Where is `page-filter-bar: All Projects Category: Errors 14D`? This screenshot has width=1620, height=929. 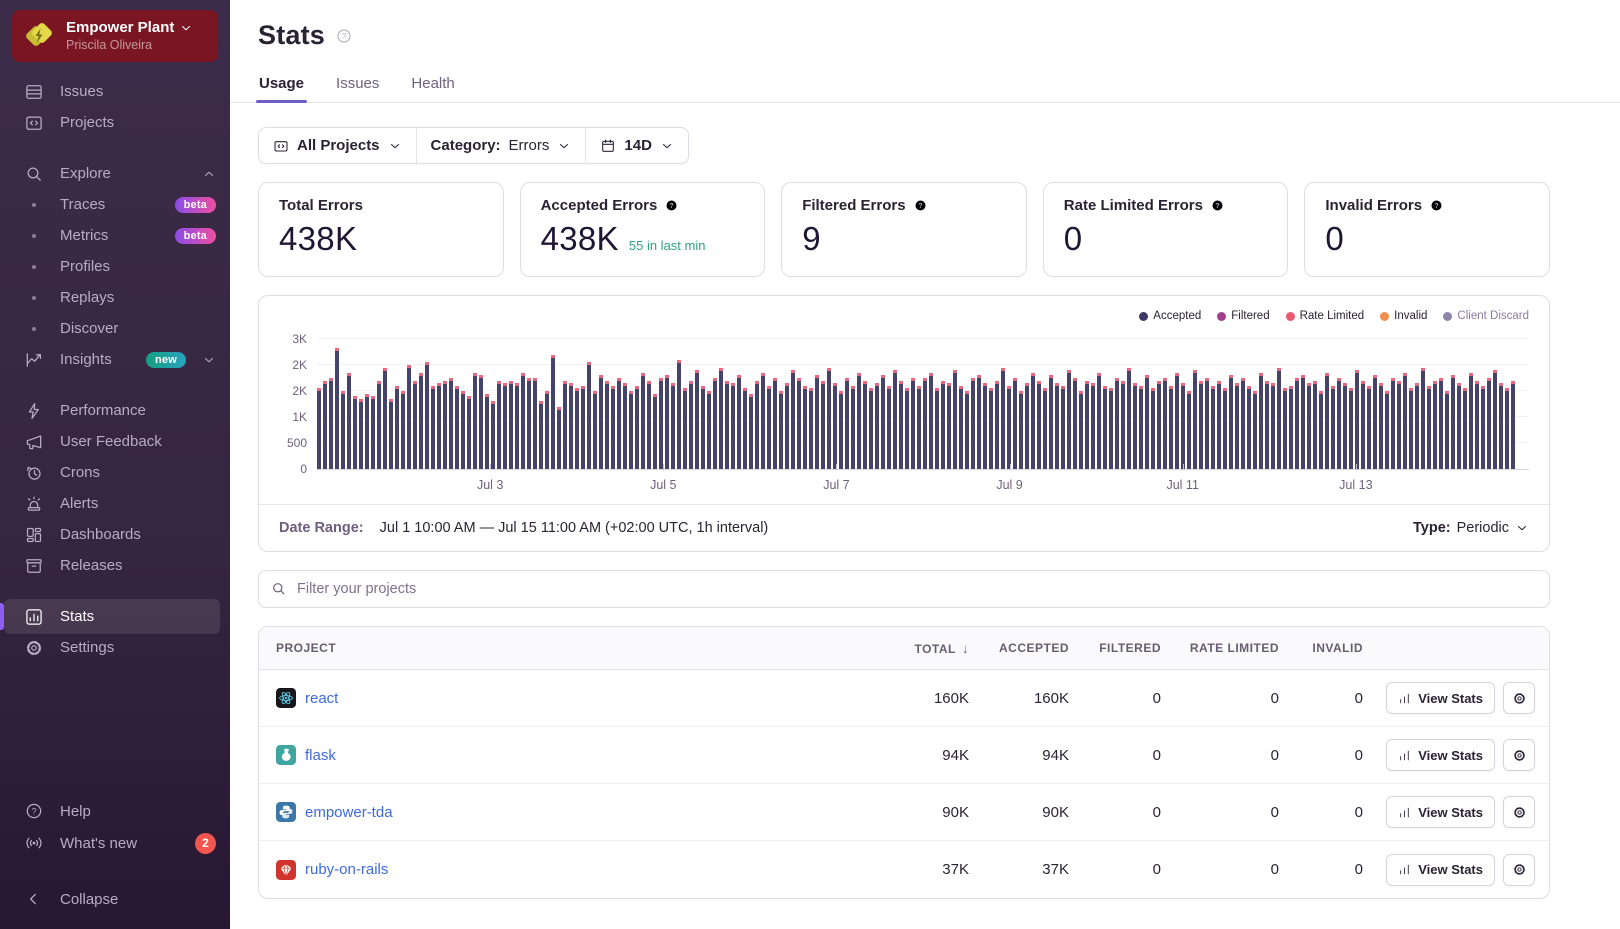
page-filter-bar: All Projects Category: Errors 14D is located at coordinates (473, 145).